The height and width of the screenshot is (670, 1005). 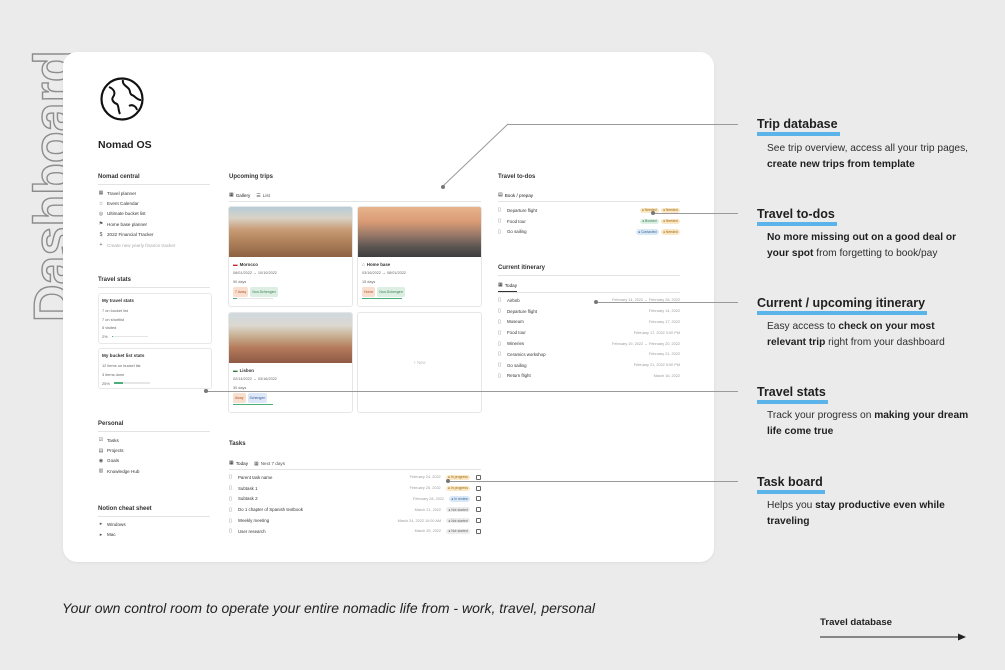 What do you see at coordinates (101, 213) in the screenshot?
I see `check-circle-icon: ◎` at bounding box center [101, 213].